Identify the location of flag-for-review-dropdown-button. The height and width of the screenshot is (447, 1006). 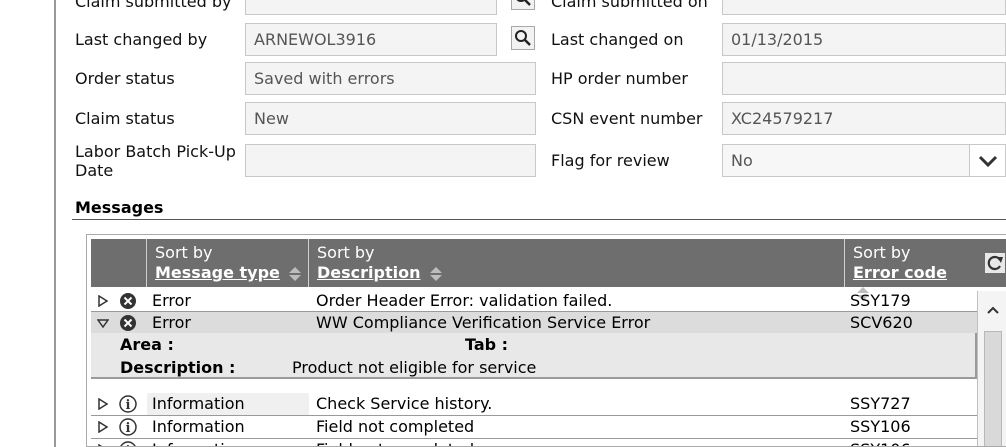
(987, 160).